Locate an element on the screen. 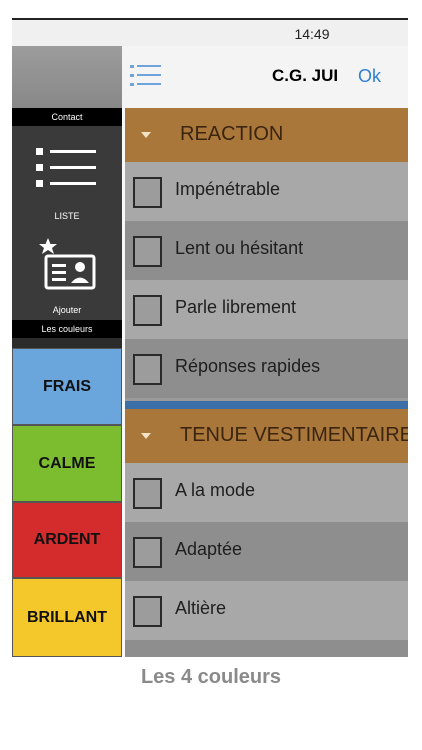 This screenshot has height=750, width=422. checklist-item-label: Impénétrable is located at coordinates (228, 189).